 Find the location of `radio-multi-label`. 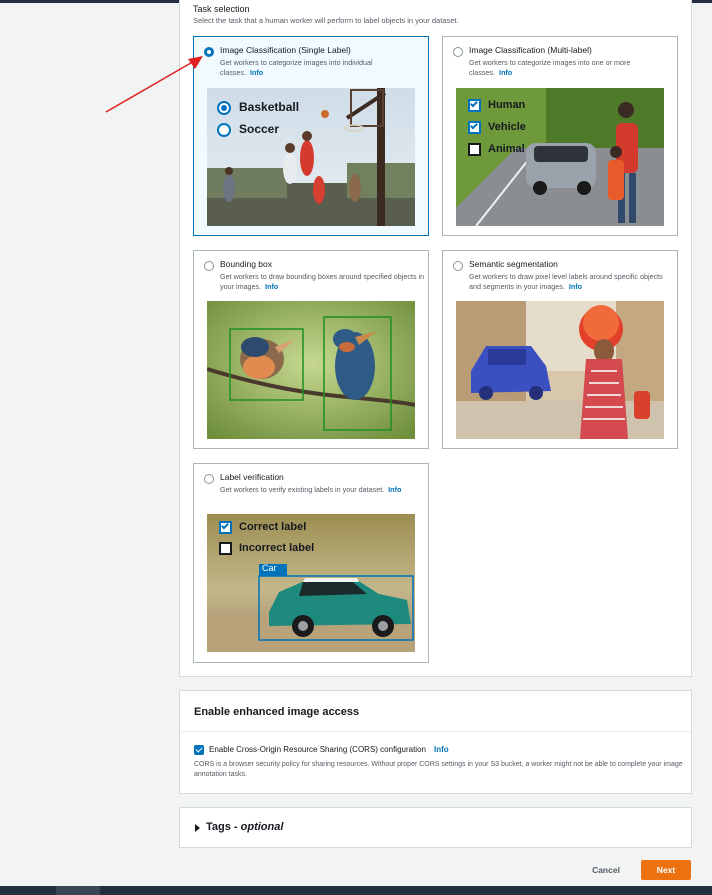

radio-multi-label is located at coordinates (458, 52).